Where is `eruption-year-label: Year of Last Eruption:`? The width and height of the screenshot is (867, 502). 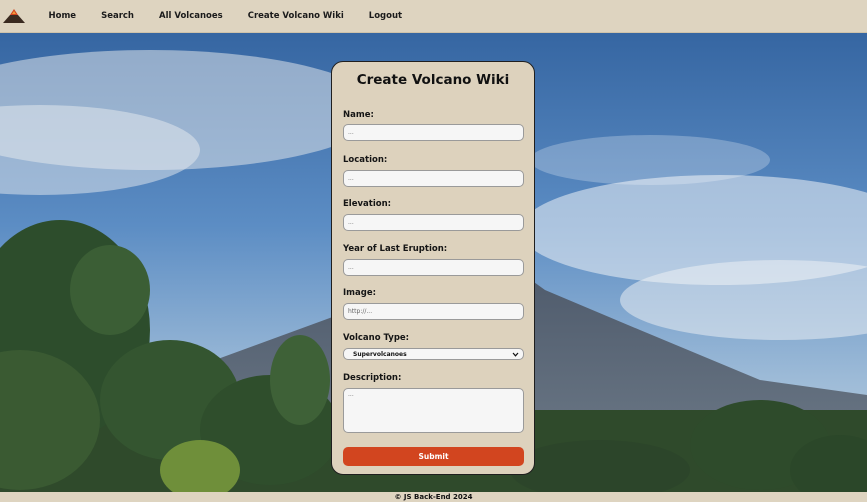
eruption-year-label: Year of Last Eruption: is located at coordinates (395, 249).